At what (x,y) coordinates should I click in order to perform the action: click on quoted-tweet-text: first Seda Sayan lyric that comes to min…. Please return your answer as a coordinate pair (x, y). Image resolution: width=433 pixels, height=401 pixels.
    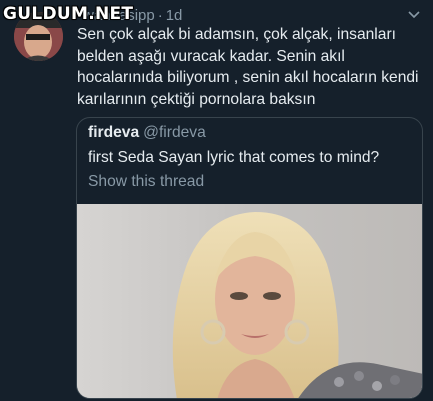
    Looking at the image, I should click on (234, 157).